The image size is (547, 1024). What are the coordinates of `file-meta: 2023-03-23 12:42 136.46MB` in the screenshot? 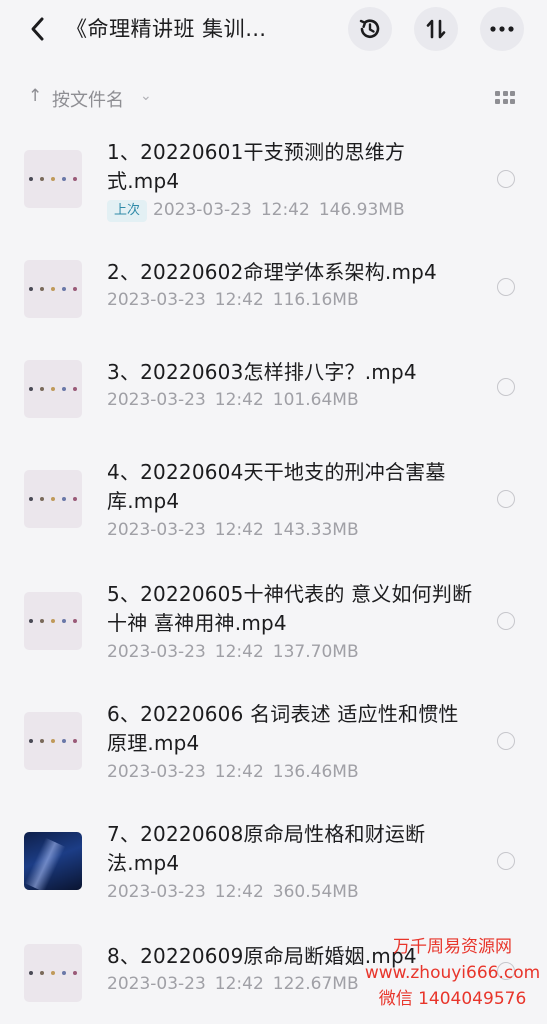 It's located at (233, 772).